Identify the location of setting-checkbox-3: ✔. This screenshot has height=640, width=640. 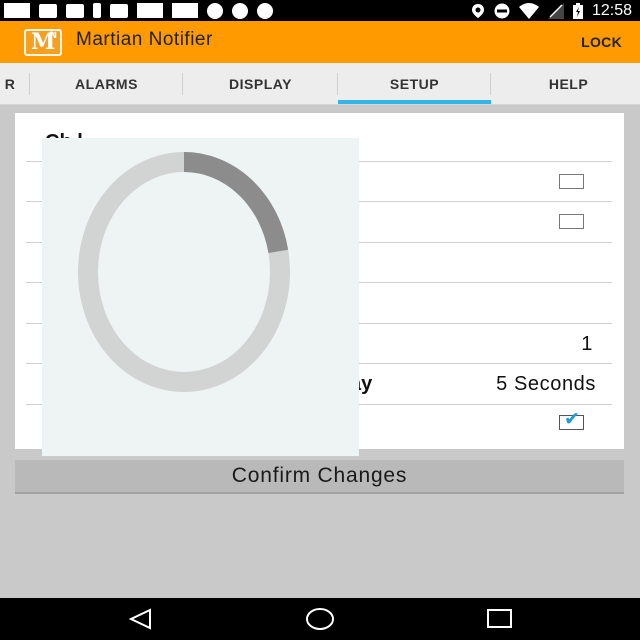
(571, 420).